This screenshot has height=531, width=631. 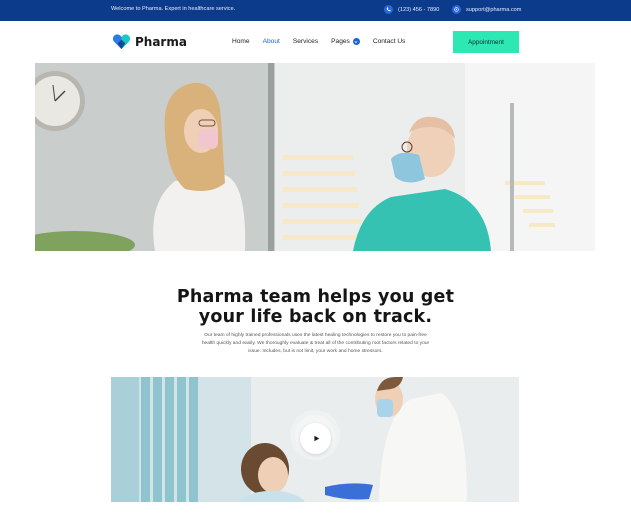 What do you see at coordinates (419, 9) in the screenshot?
I see `phone-number: (123) 456 - 7890` at bounding box center [419, 9].